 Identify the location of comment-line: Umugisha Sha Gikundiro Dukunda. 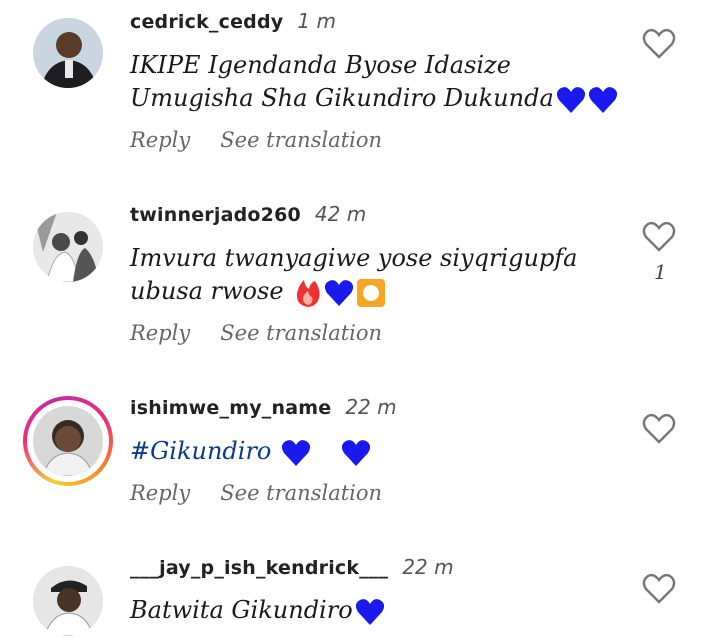
(374, 98).